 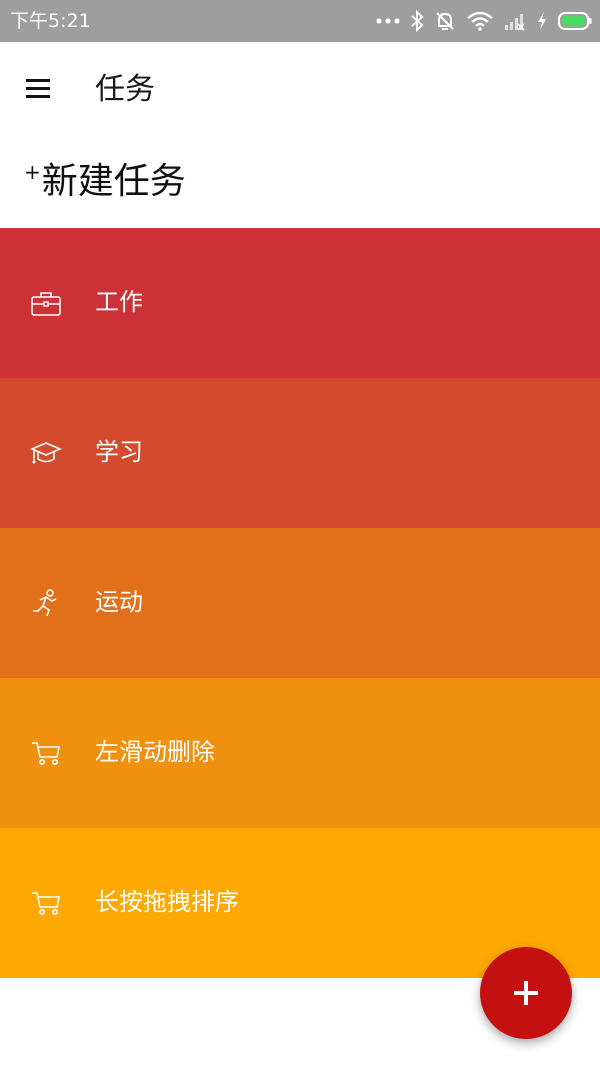 I want to click on briefcase-icon, so click(x=46, y=304).